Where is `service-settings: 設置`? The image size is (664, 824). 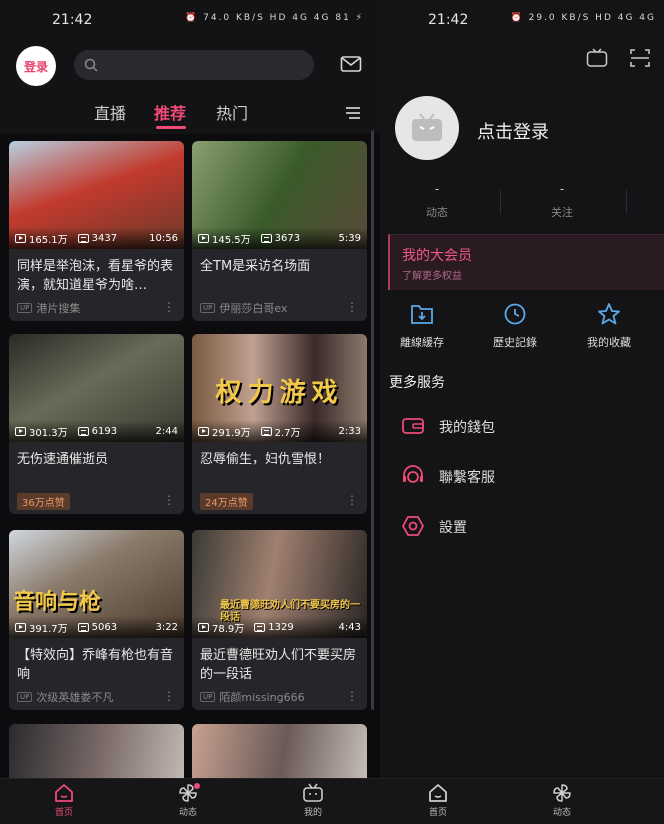 service-settings: 設置 is located at coordinates (500, 527).